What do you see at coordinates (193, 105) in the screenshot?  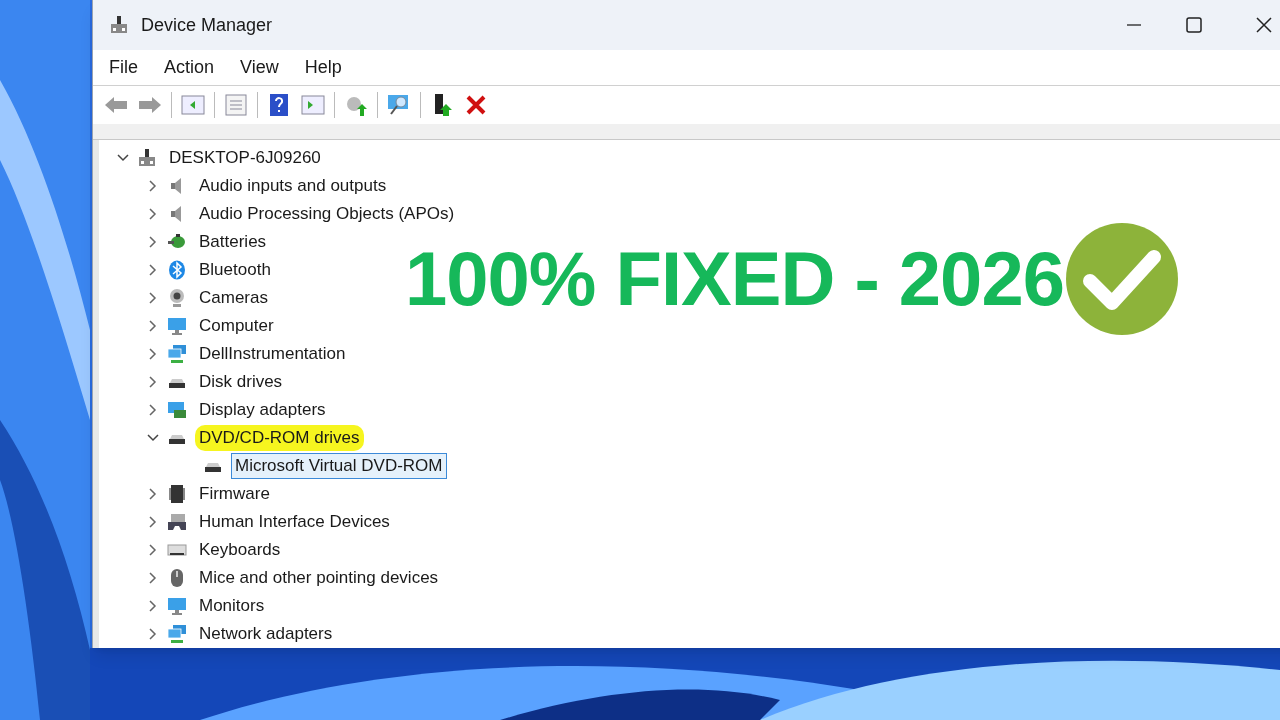 I see `console-tree-icon` at bounding box center [193, 105].